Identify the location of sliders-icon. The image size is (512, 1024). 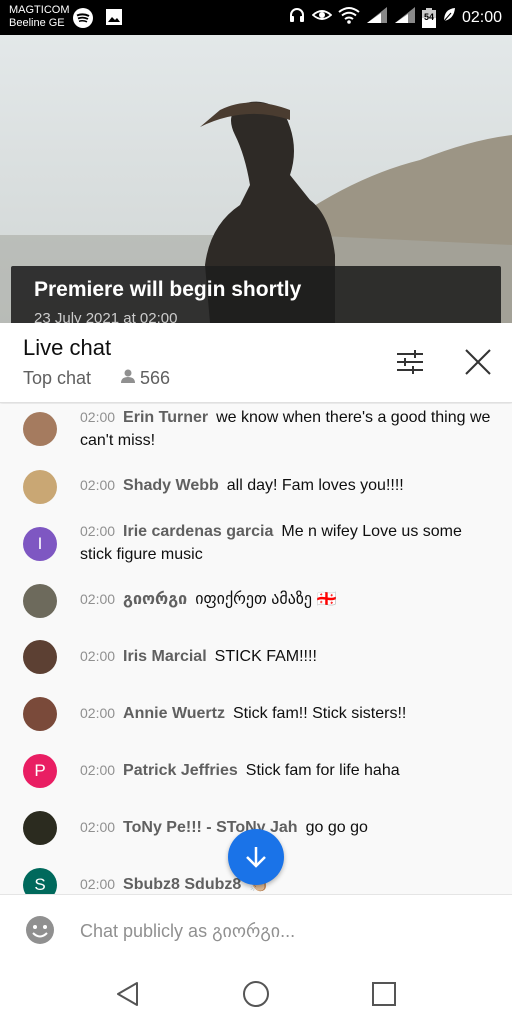
(410, 362).